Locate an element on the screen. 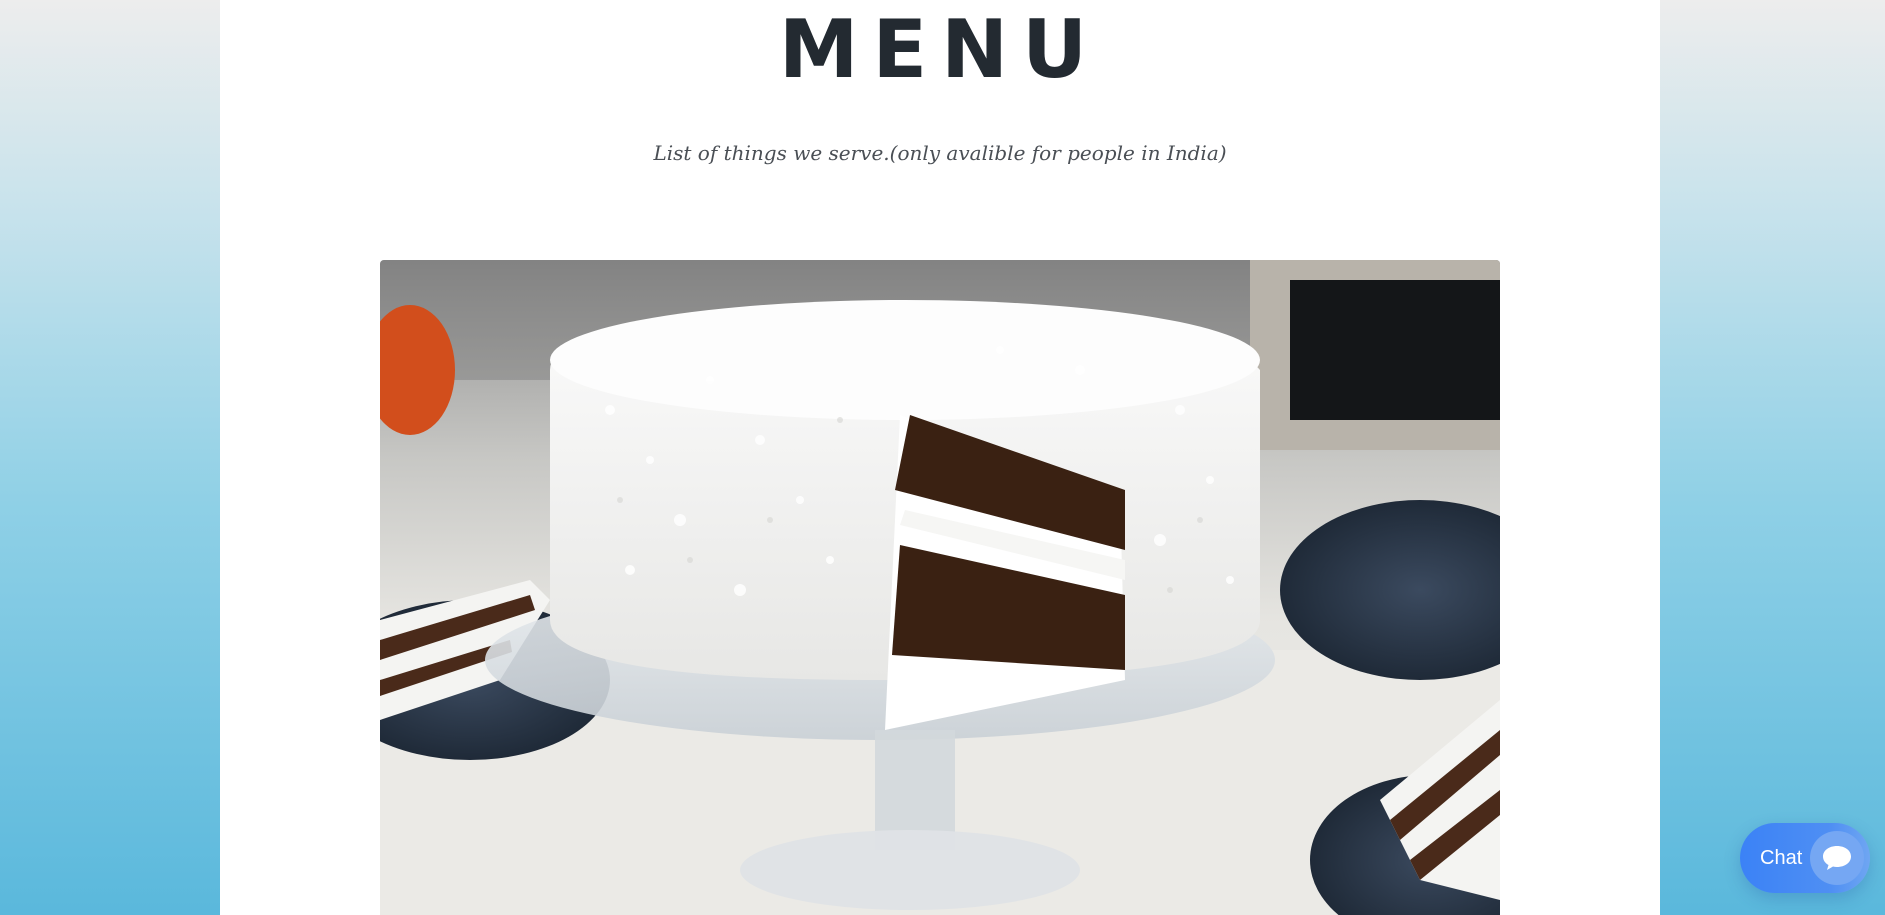 Image resolution: width=1885 pixels, height=915 pixels. chat-bubble-icon is located at coordinates (1837, 858).